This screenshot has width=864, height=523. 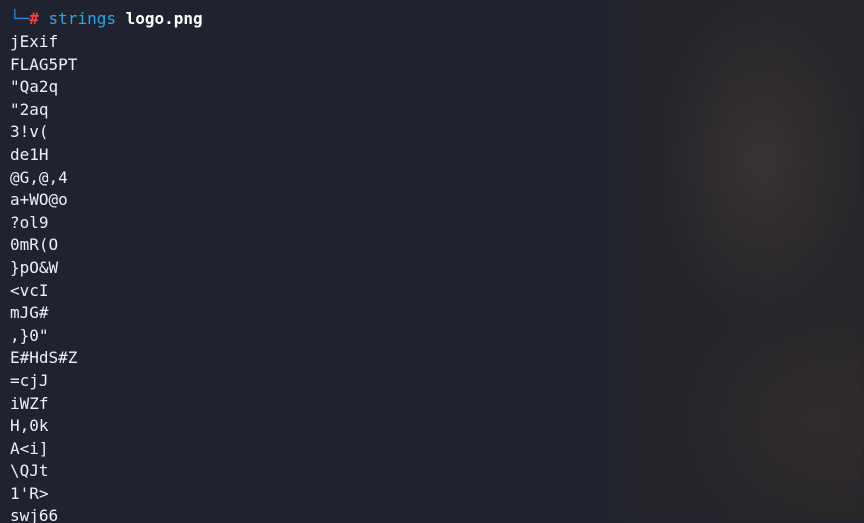 I want to click on output-line: "2aq, so click(x=29, y=109).